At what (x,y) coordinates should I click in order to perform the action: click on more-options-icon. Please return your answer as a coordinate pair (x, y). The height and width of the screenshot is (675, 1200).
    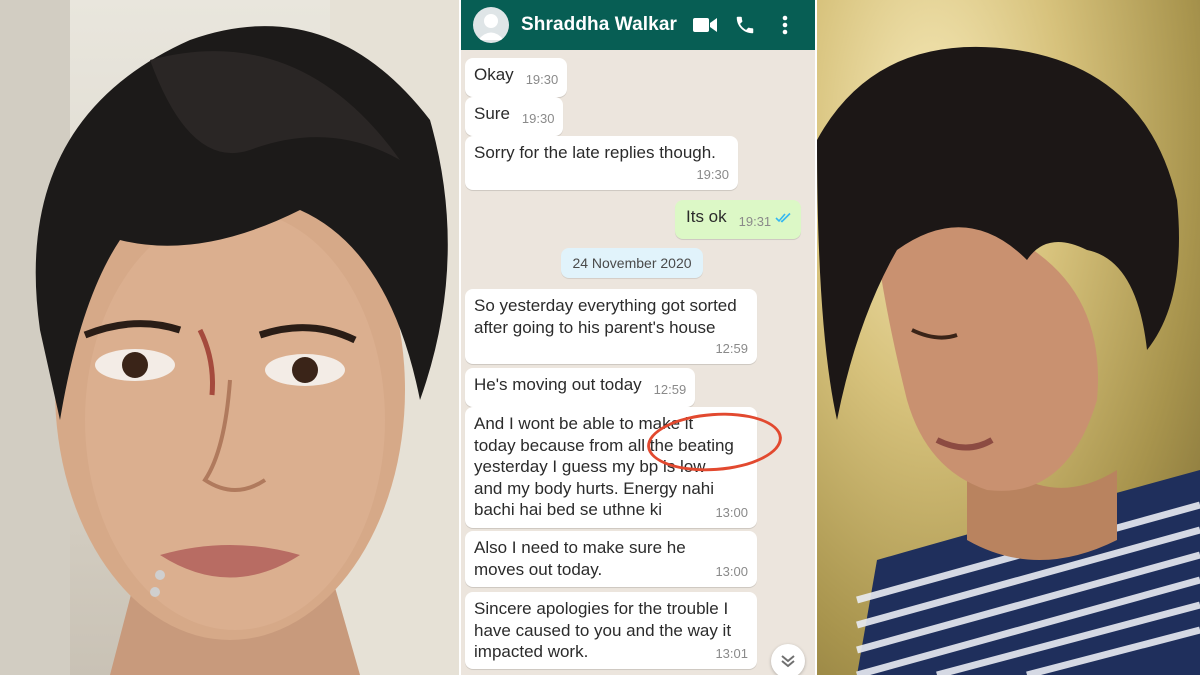
    Looking at the image, I should click on (785, 25).